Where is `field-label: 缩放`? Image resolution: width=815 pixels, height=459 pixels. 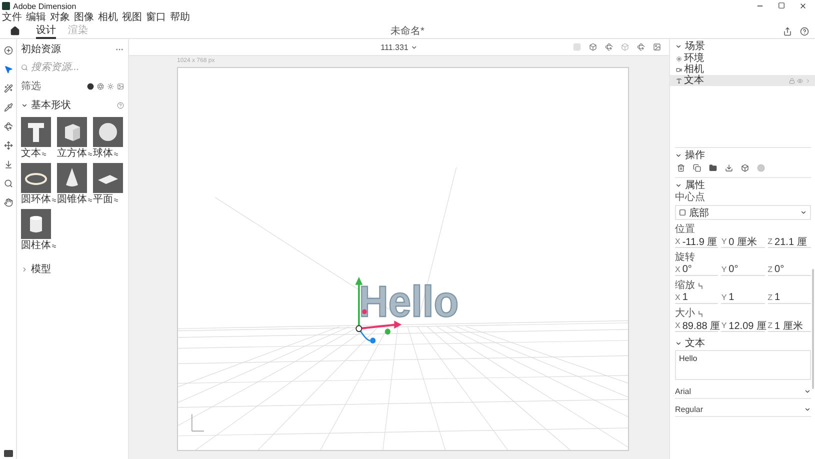
field-label: 缩放 is located at coordinates (685, 286).